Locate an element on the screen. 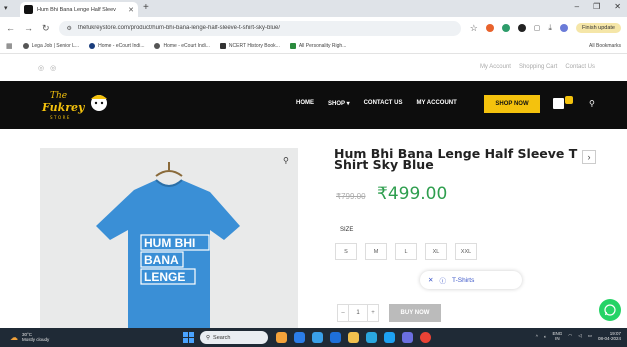 This screenshot has height=347, width=627. start-windows-icon is located at coordinates (188, 337).